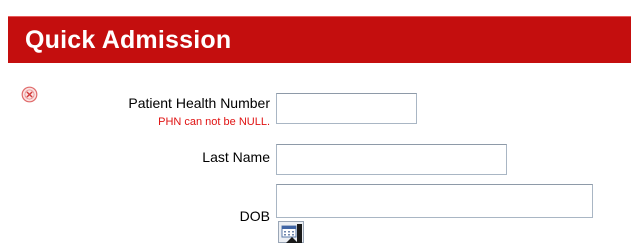 The width and height of the screenshot is (631, 243). I want to click on dob-label: DOB, so click(254, 216).